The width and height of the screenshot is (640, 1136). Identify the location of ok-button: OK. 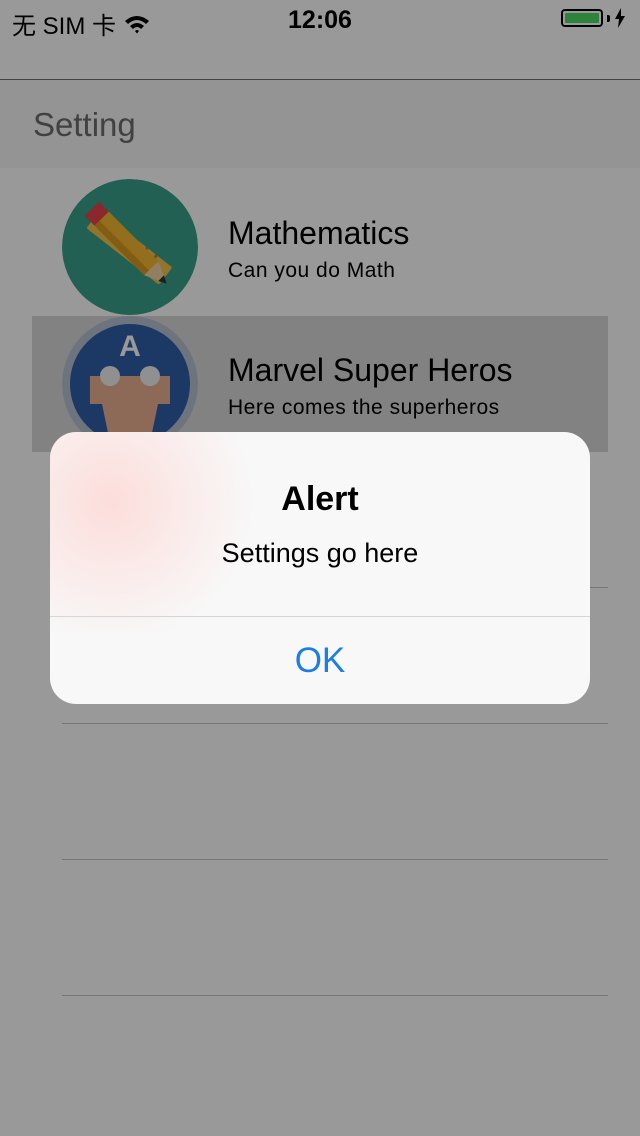
(320, 660).